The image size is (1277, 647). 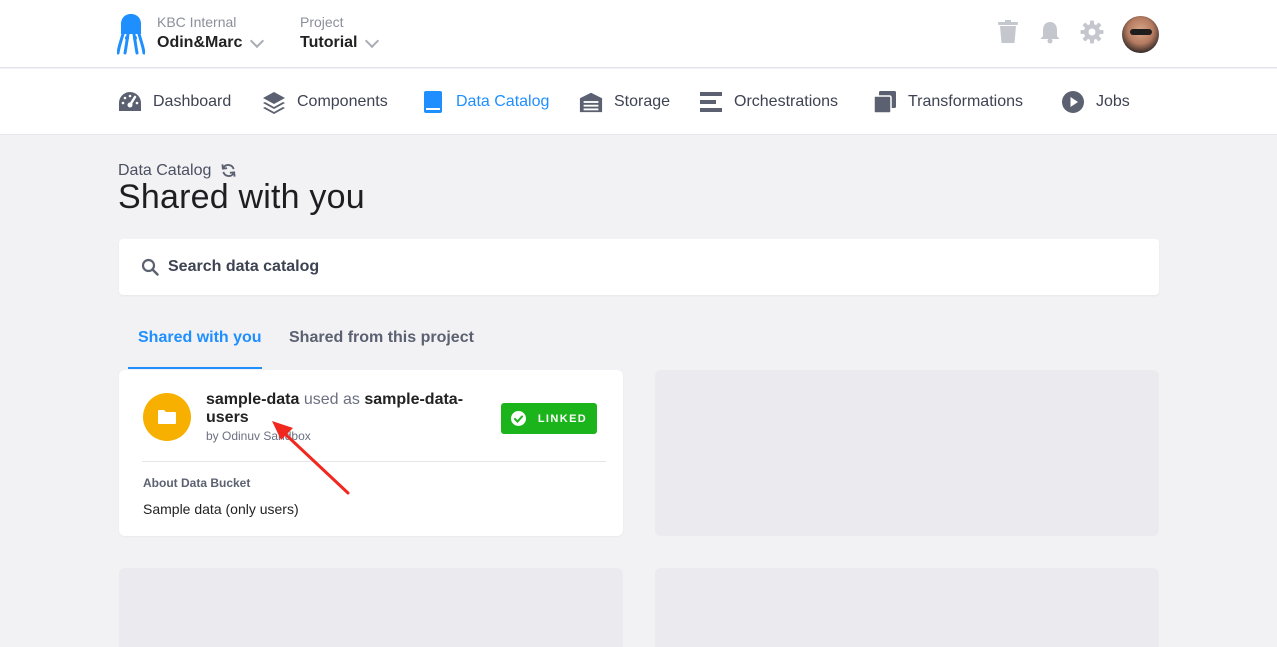 What do you see at coordinates (130, 102) in the screenshot?
I see `dashboard-gauge-icon` at bounding box center [130, 102].